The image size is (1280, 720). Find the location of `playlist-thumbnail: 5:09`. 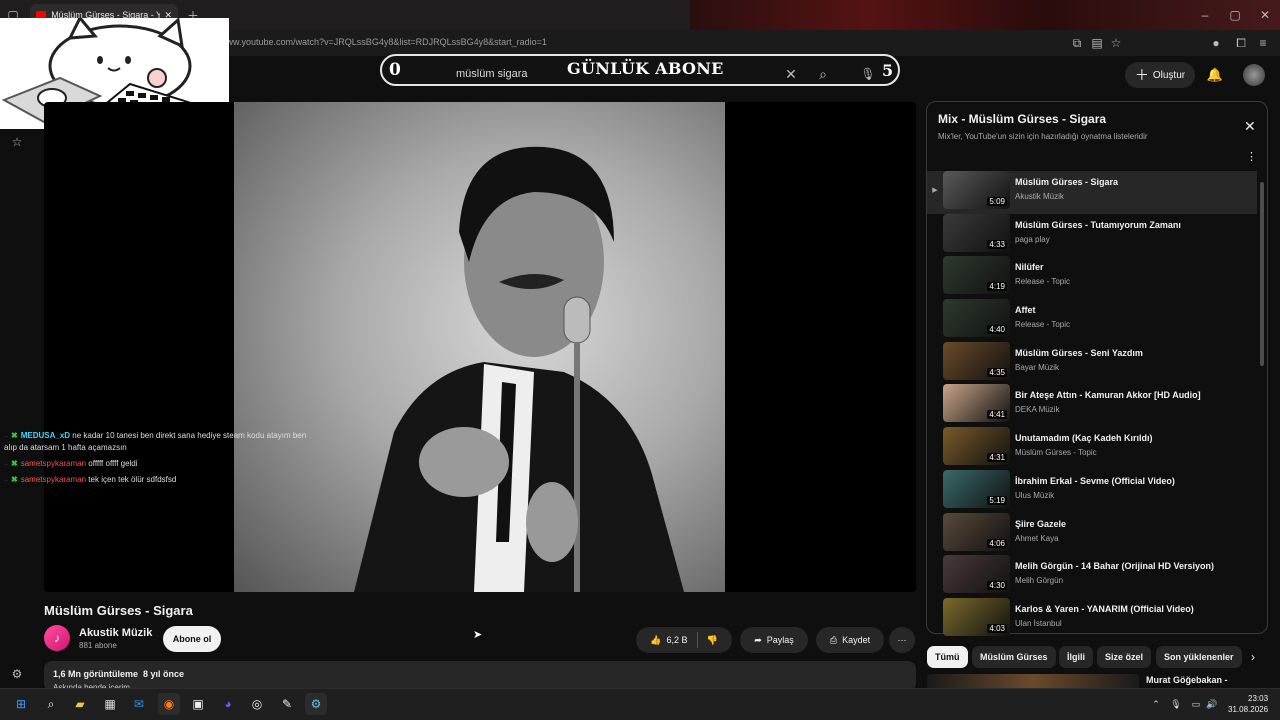

playlist-thumbnail: 5:09 is located at coordinates (976, 190).